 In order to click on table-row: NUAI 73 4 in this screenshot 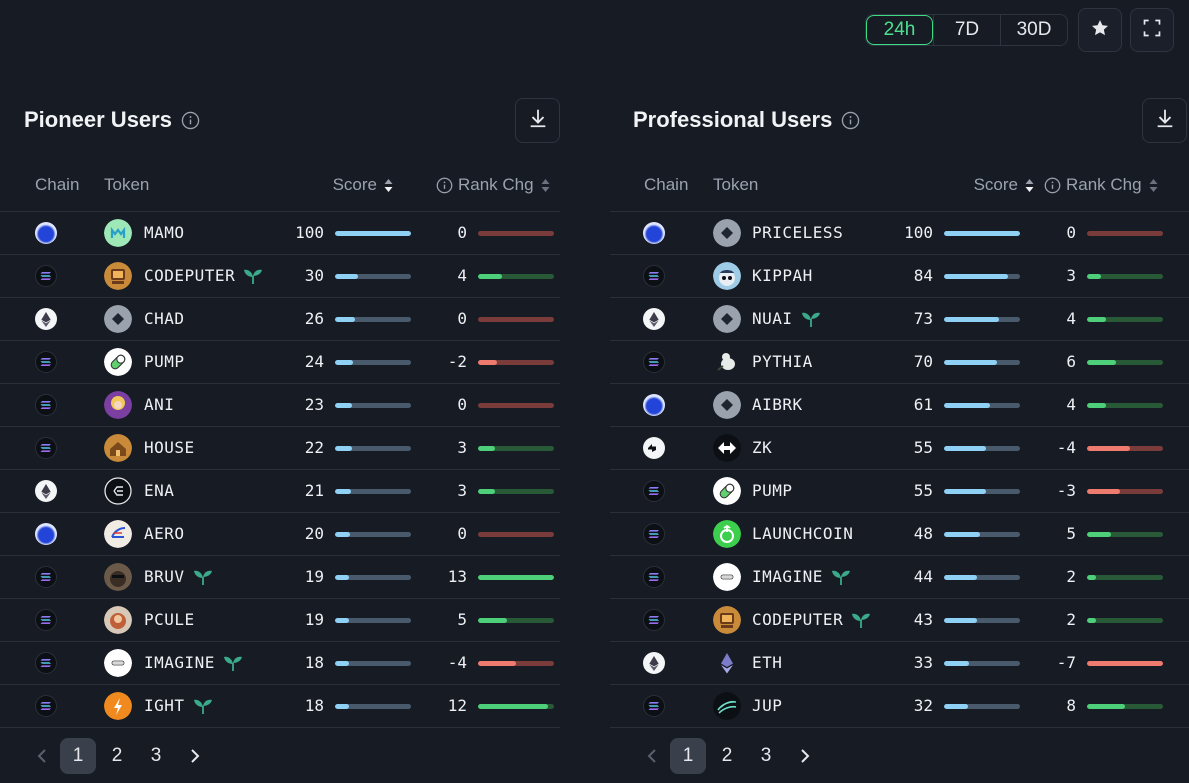, I will do `click(899, 319)`.